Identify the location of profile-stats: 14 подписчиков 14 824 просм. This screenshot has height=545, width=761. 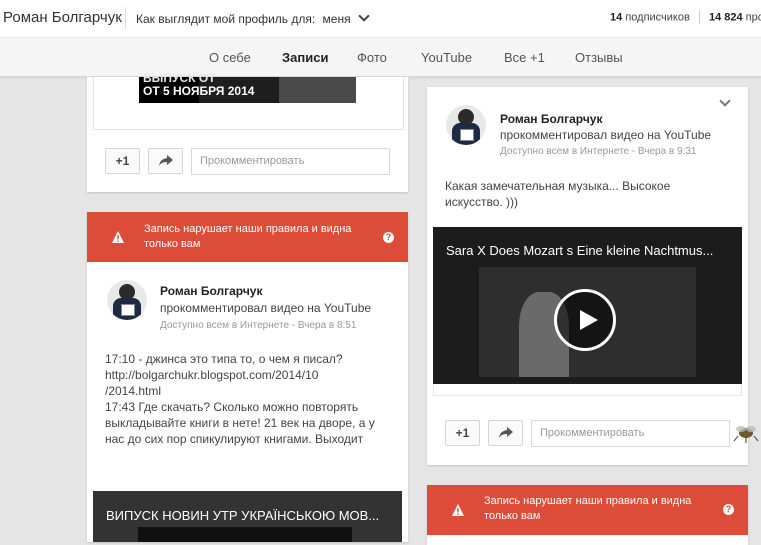
(685, 17).